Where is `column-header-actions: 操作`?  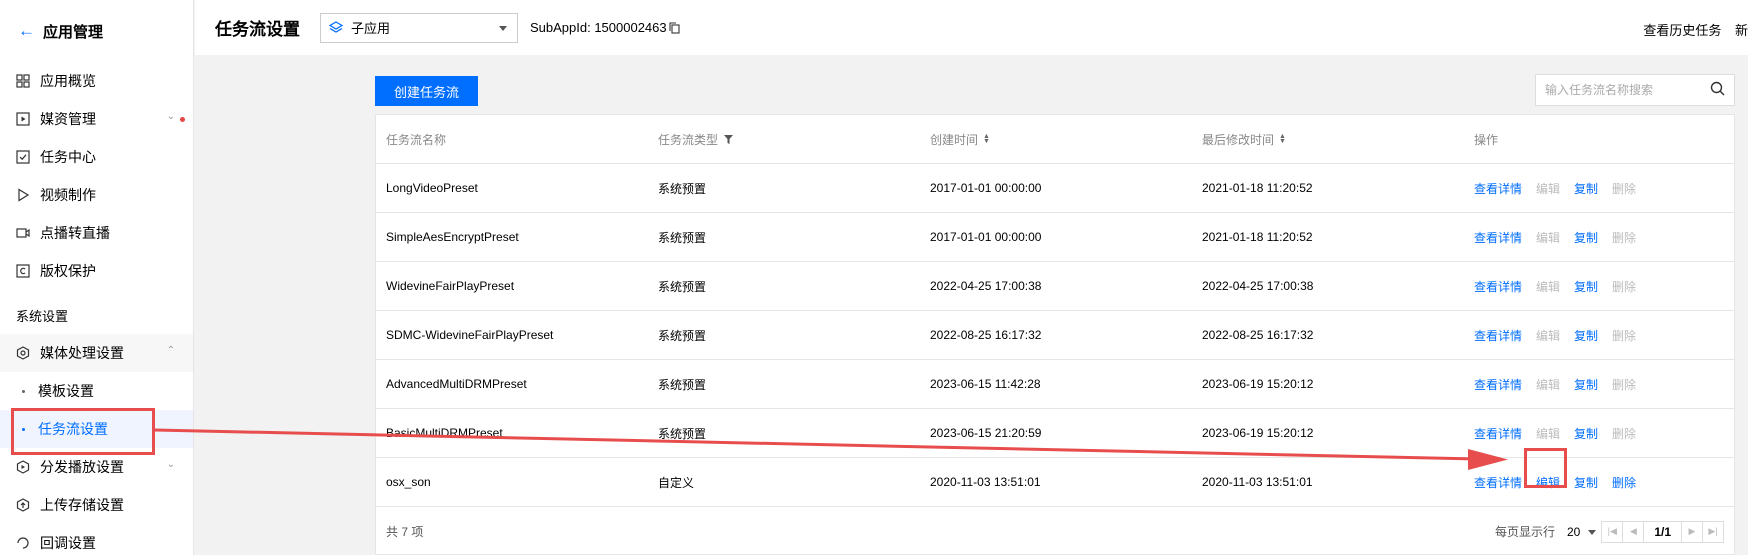 column-header-actions: 操作 is located at coordinates (1486, 139).